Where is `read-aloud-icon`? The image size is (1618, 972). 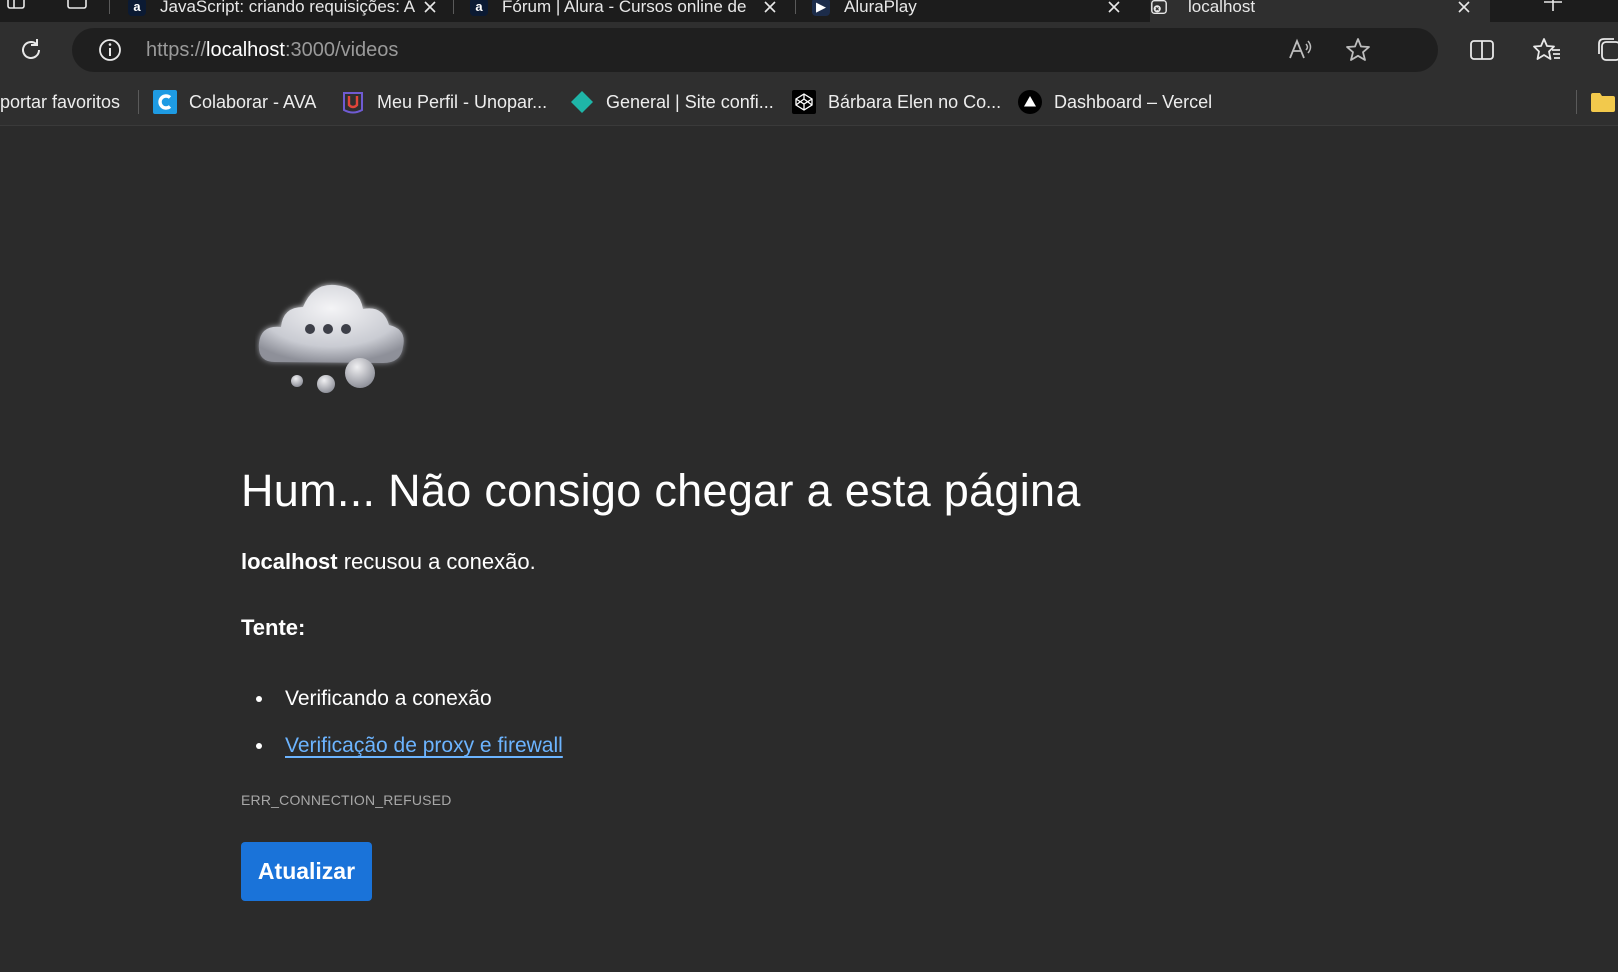 read-aloud-icon is located at coordinates (1300, 50).